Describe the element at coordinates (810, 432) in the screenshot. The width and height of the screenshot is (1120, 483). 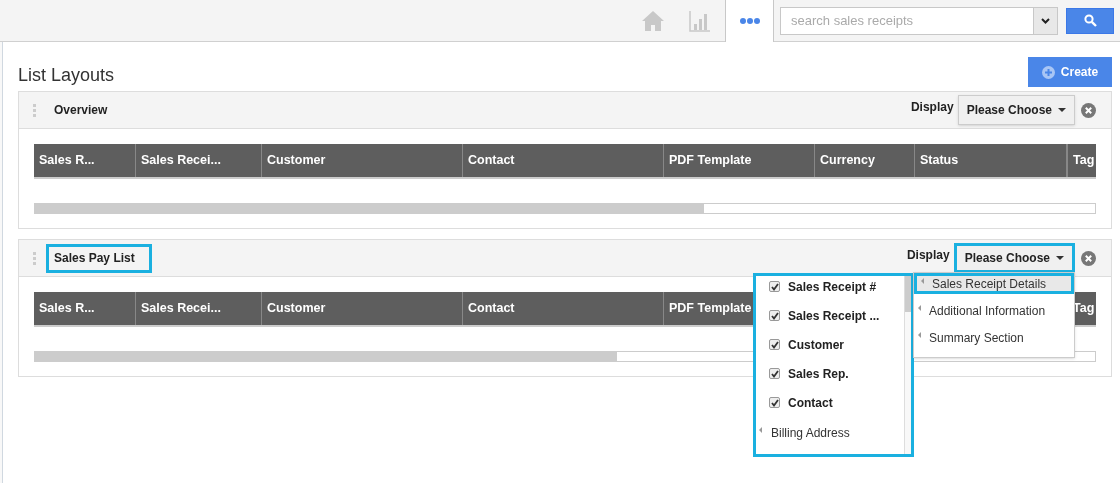
I see `column-group: Billing Address` at that location.